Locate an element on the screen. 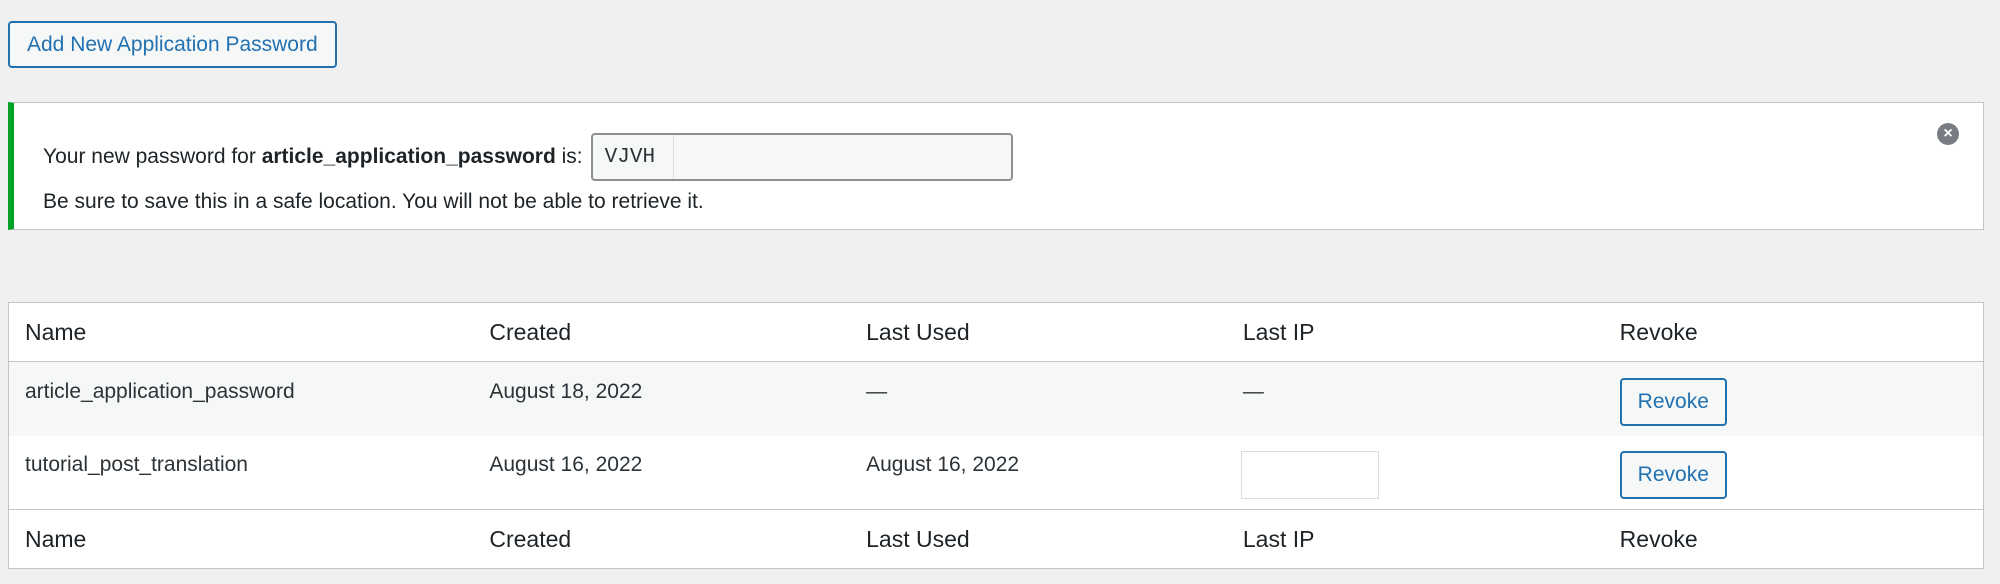 The width and height of the screenshot is (2000, 584). row-last-ip: — is located at coordinates (1253, 391).